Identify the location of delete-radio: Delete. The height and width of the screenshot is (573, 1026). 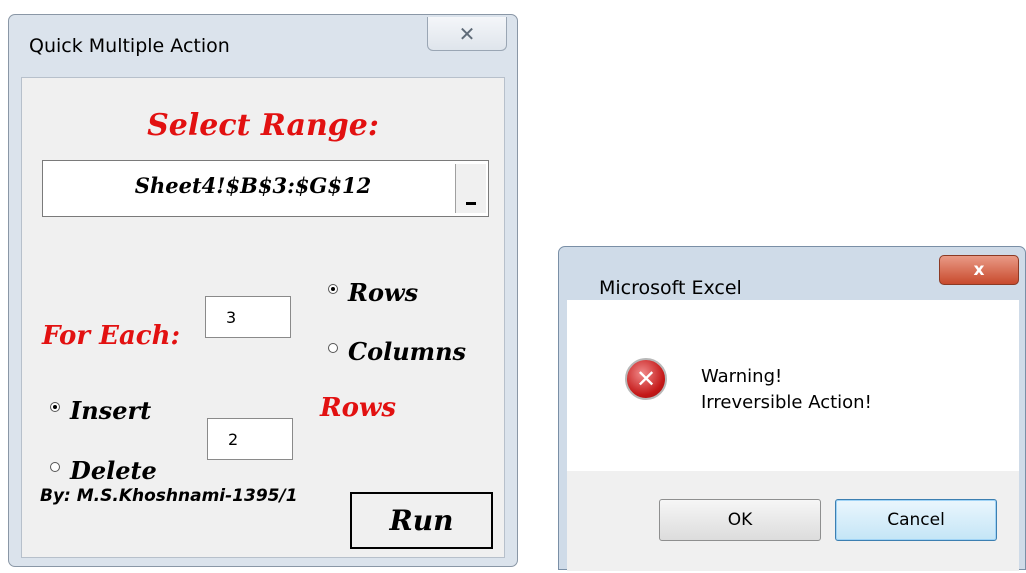
(103, 470).